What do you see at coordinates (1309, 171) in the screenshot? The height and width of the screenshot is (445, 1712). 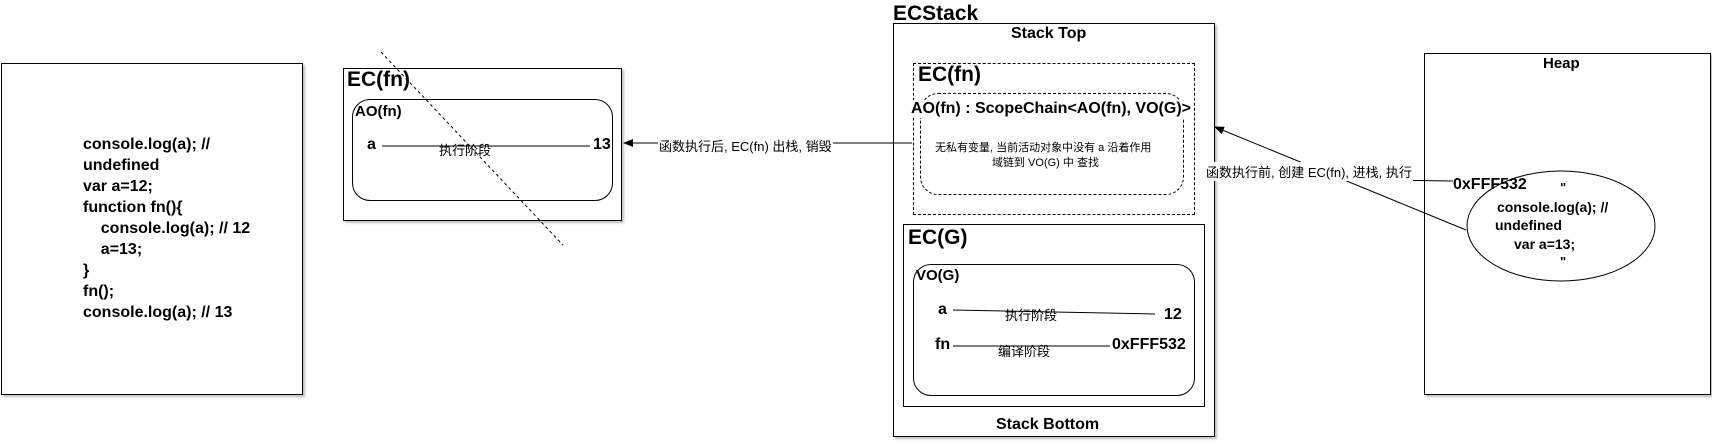 I see `push-arrow-label: 函数执行前, 创建 EC(fn), 进栈, 执行` at bounding box center [1309, 171].